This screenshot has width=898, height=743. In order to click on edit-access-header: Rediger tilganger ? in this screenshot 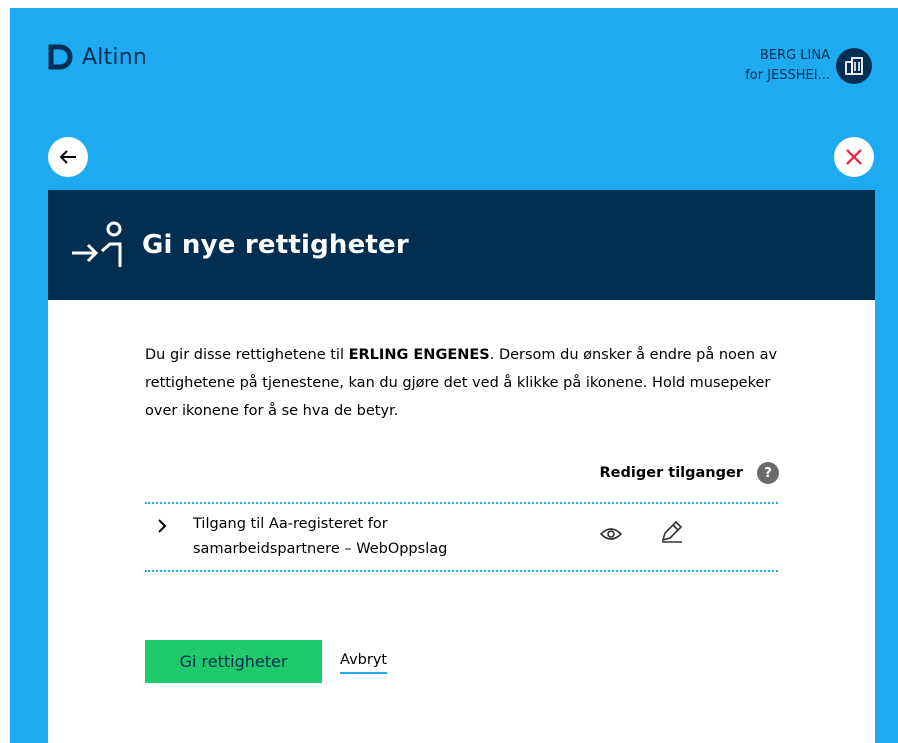, I will do `click(689, 473)`.